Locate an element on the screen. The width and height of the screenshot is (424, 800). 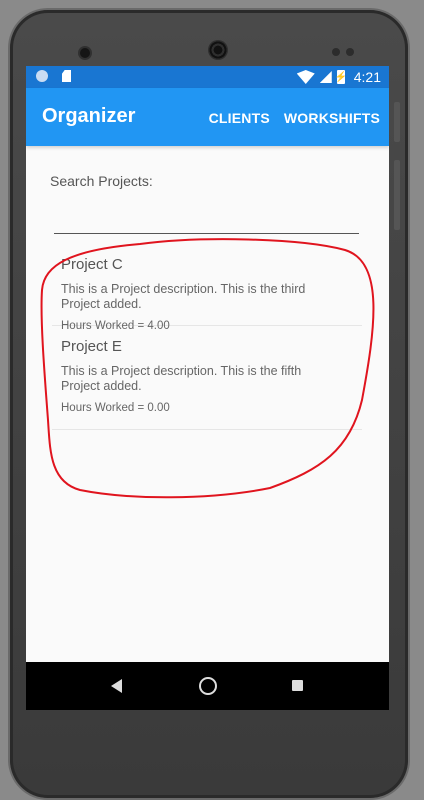
notification-icon is located at coordinates (42, 76).